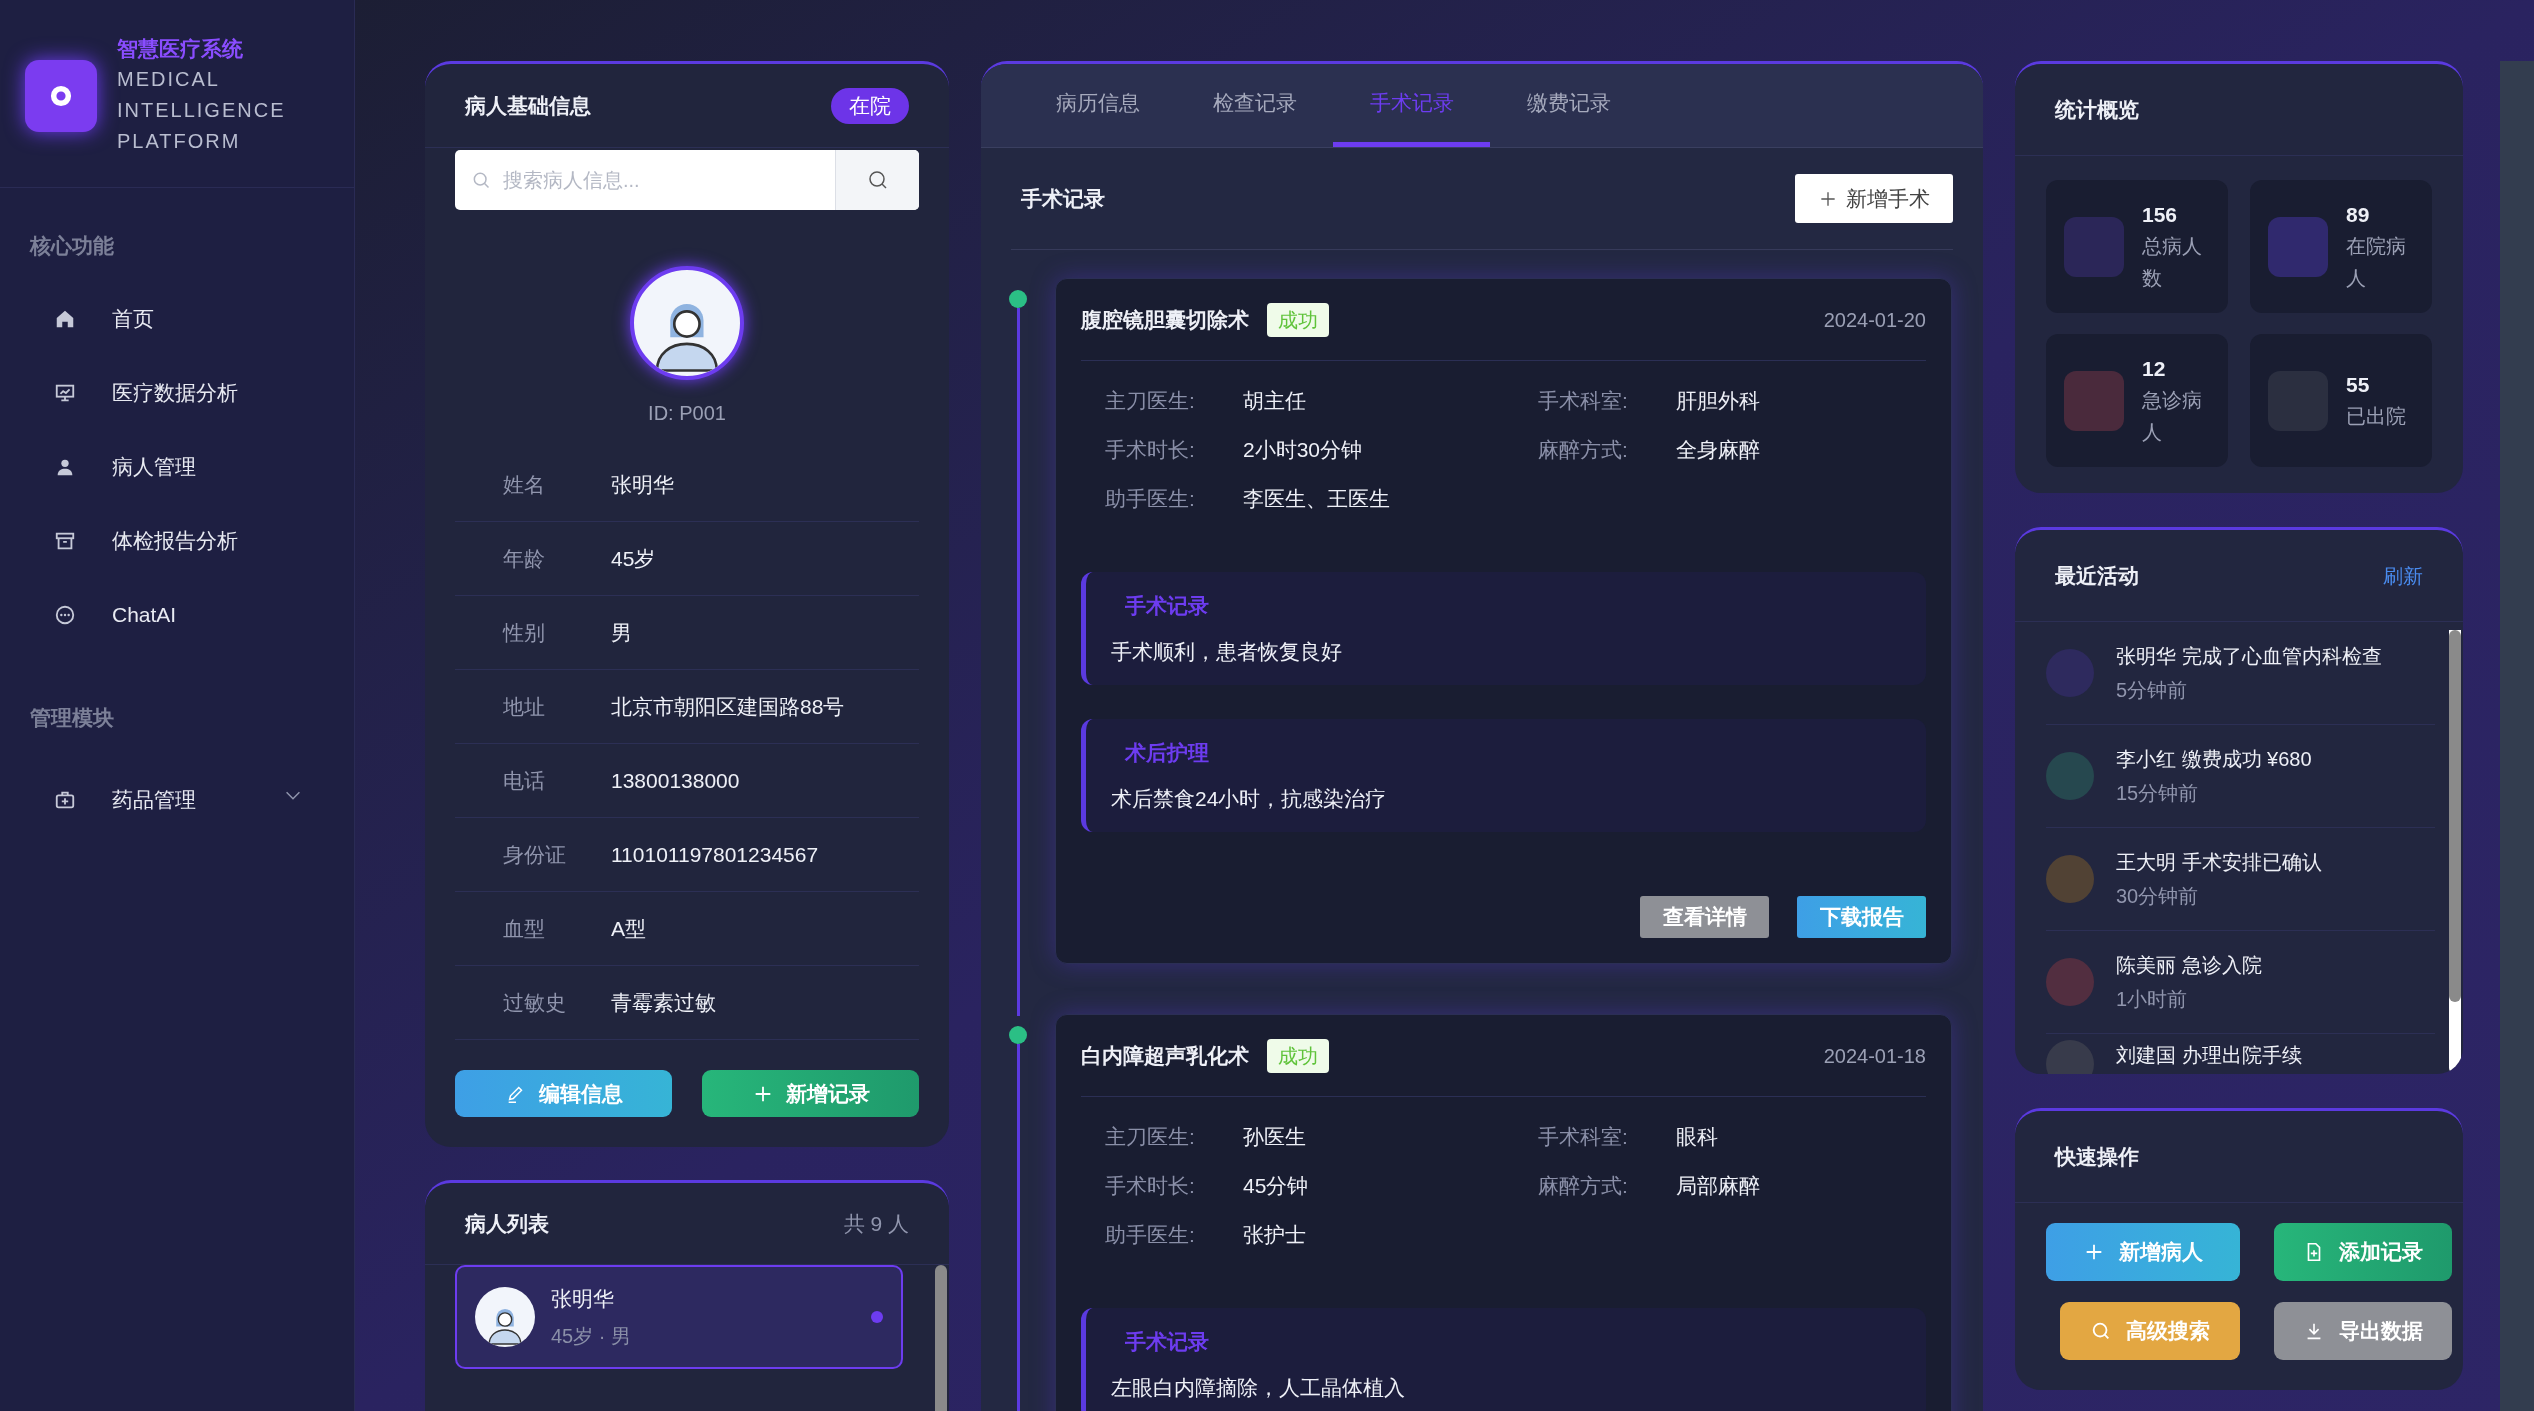 This screenshot has height=1411, width=2534. Describe the element at coordinates (1275, 401) in the screenshot. I see `field-value: 胡主任` at that location.